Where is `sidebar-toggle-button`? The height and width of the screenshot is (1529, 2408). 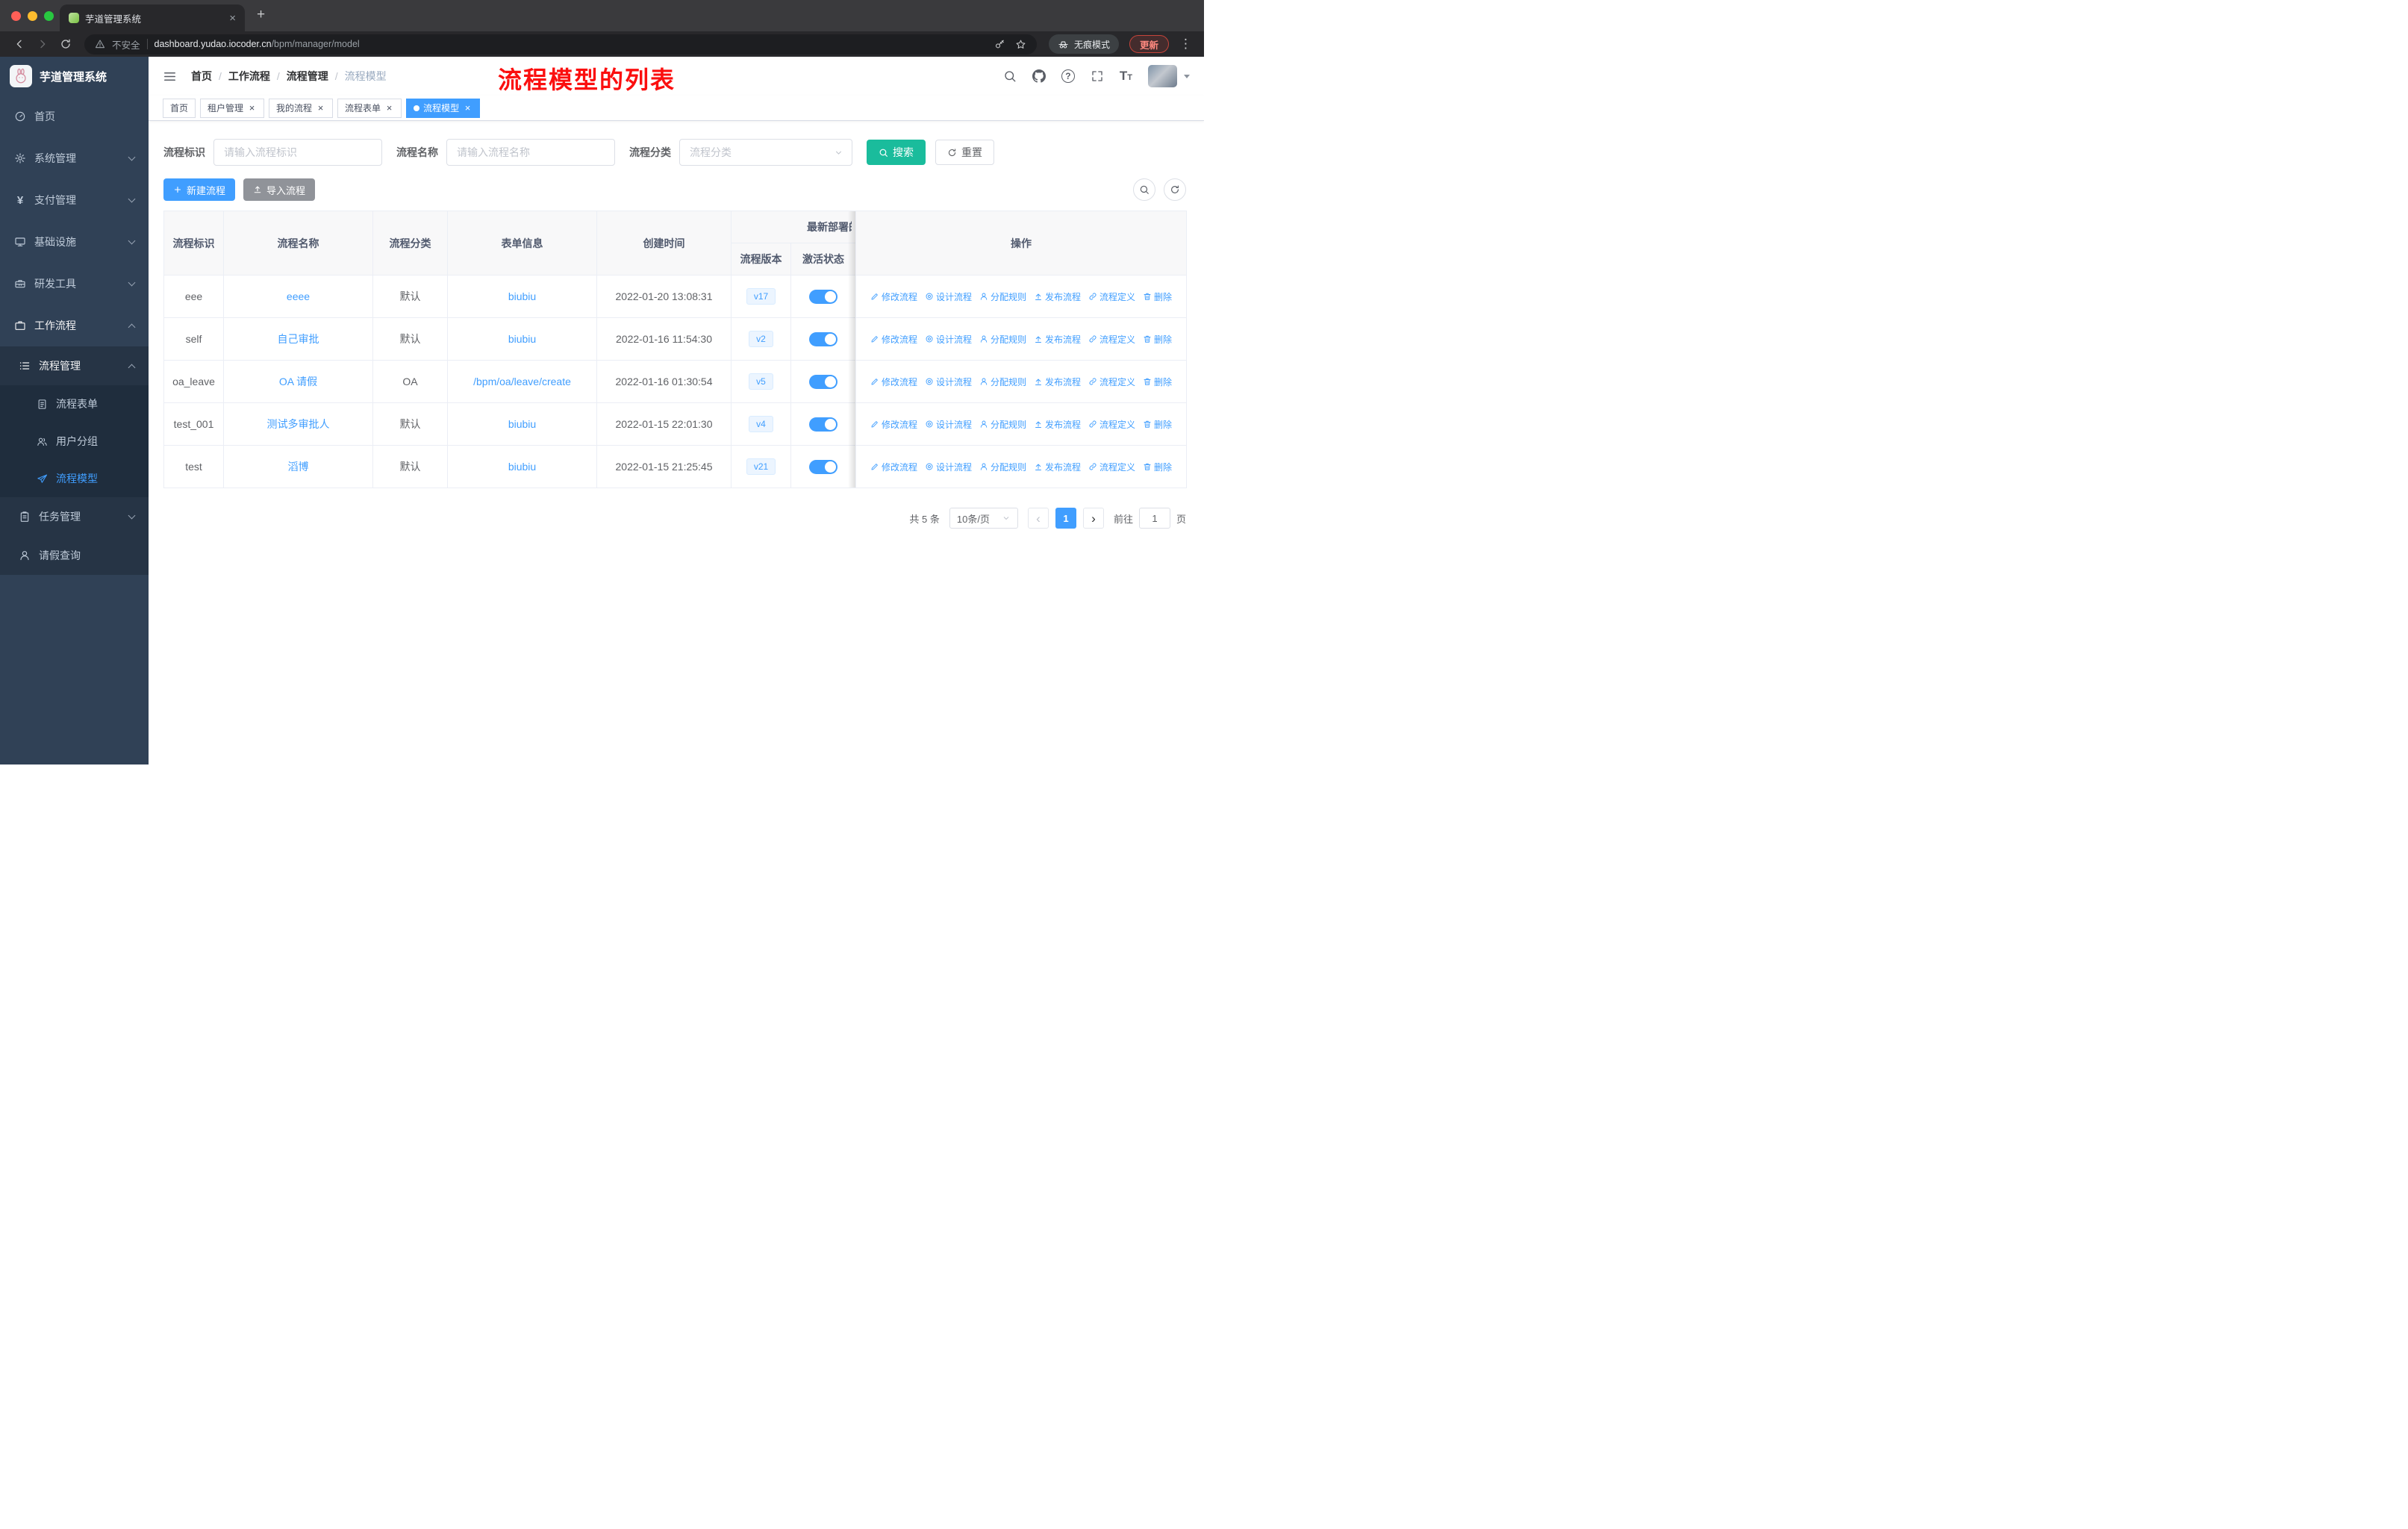
sidebar-toggle-button is located at coordinates (170, 77).